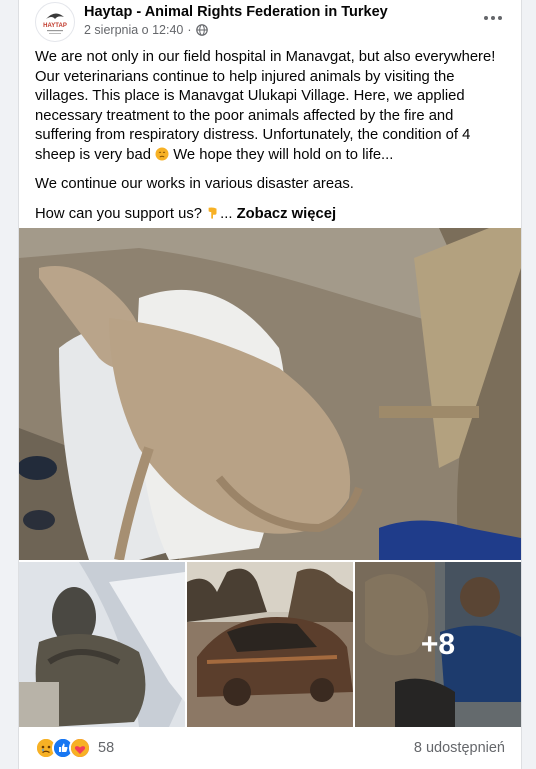  Describe the element at coordinates (80, 748) in the screenshot. I see `care-reaction-icon` at that location.